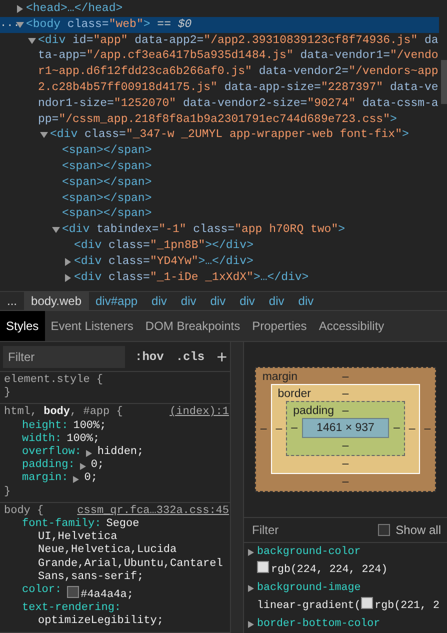 The height and width of the screenshot is (633, 447). I want to click on dom-row: <div tabindex="-1" class="app h70RQ two">, so click(219, 230).